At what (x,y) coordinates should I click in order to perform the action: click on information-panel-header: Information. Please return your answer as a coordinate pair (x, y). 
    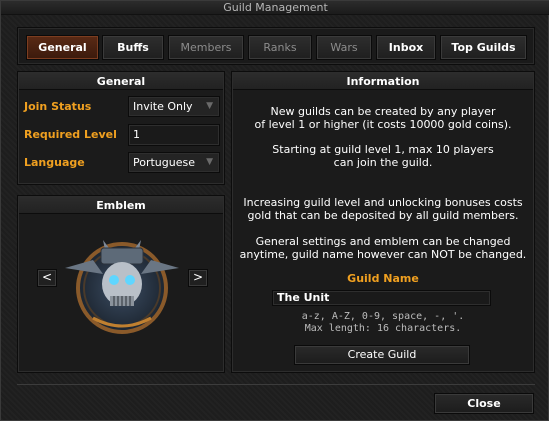
    Looking at the image, I should click on (383, 81).